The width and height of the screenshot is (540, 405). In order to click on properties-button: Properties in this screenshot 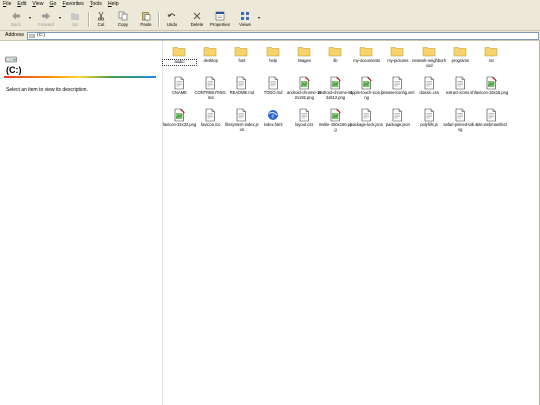, I will do `click(220, 19)`.